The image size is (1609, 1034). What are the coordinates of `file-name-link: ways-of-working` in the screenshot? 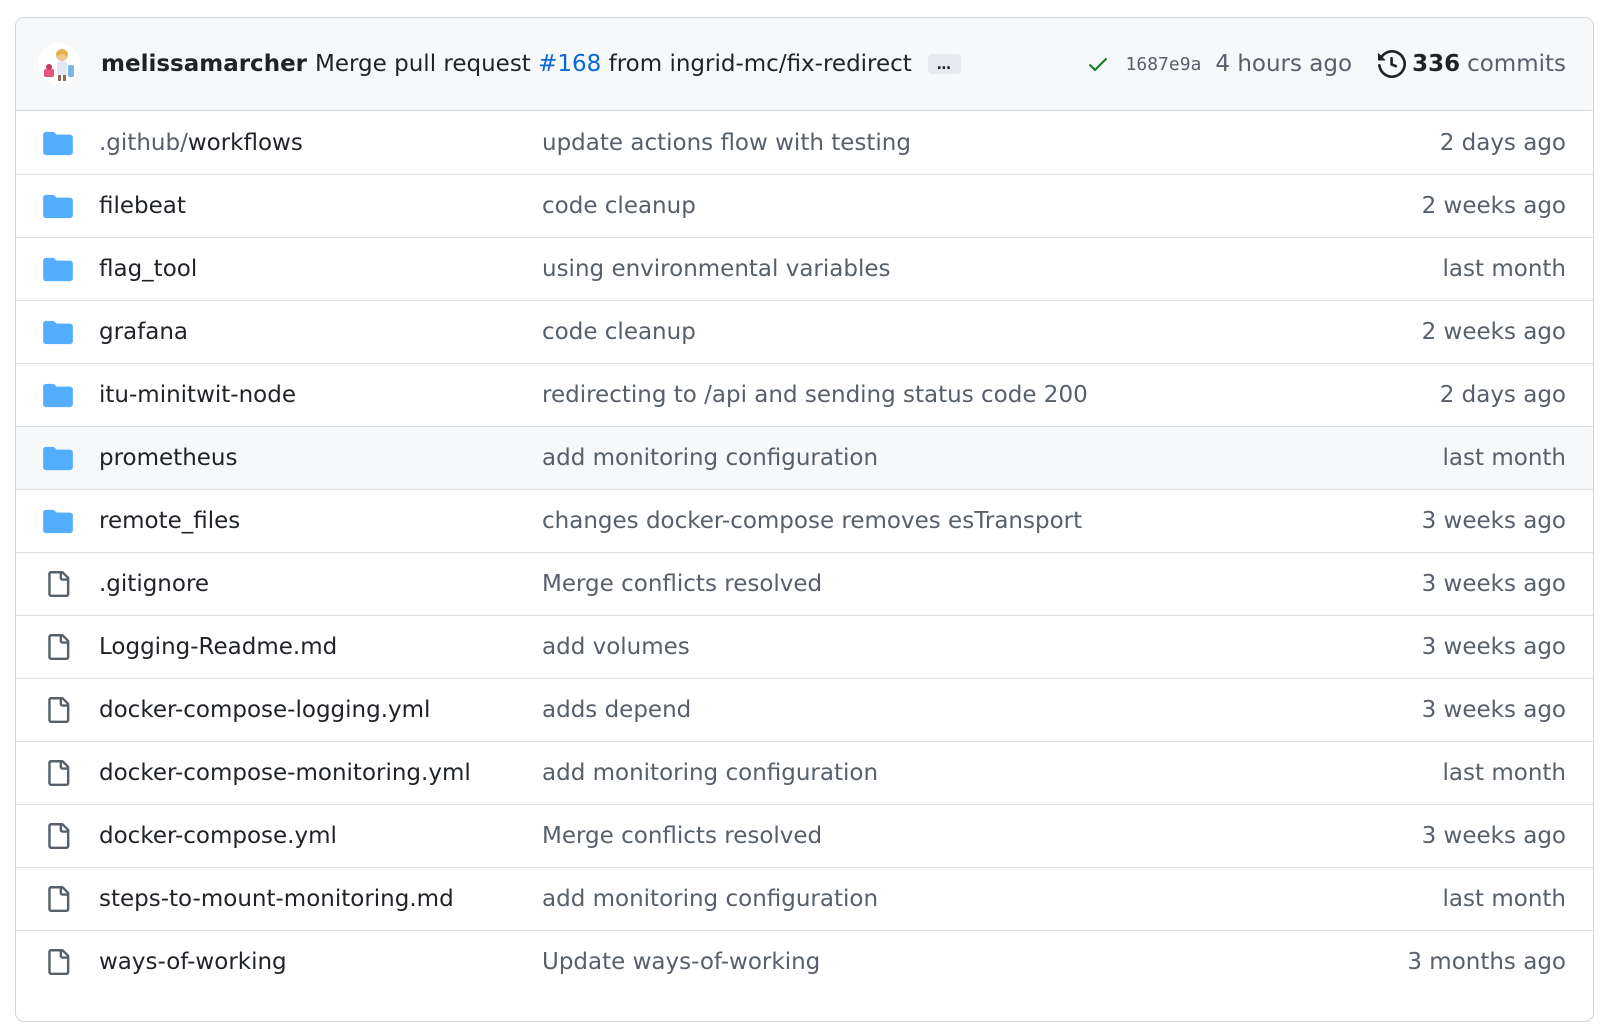 It's located at (193, 962).